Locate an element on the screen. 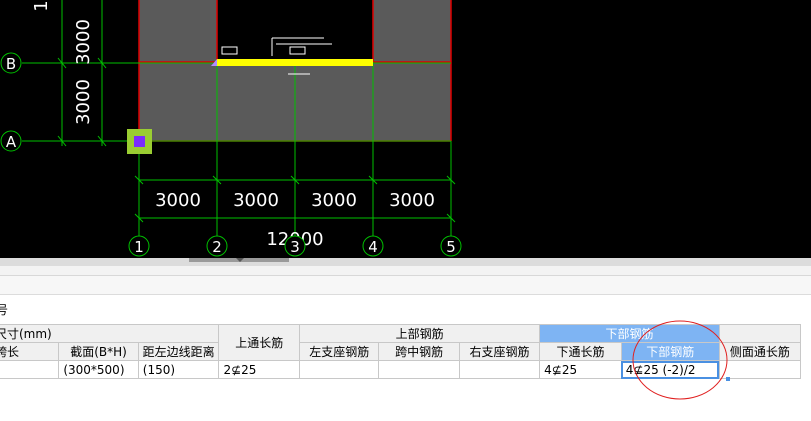 The image size is (811, 421). axis-label-a: A is located at coordinates (11, 142).